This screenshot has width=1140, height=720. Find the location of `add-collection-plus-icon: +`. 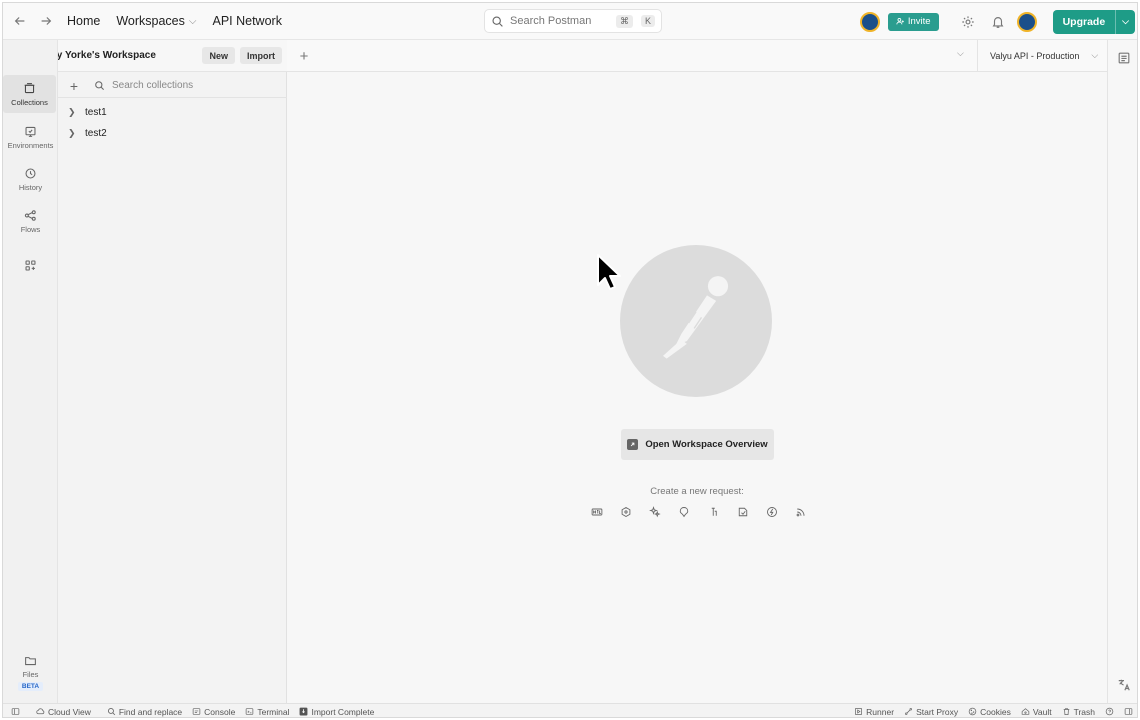

add-collection-plus-icon: + is located at coordinates (74, 86).